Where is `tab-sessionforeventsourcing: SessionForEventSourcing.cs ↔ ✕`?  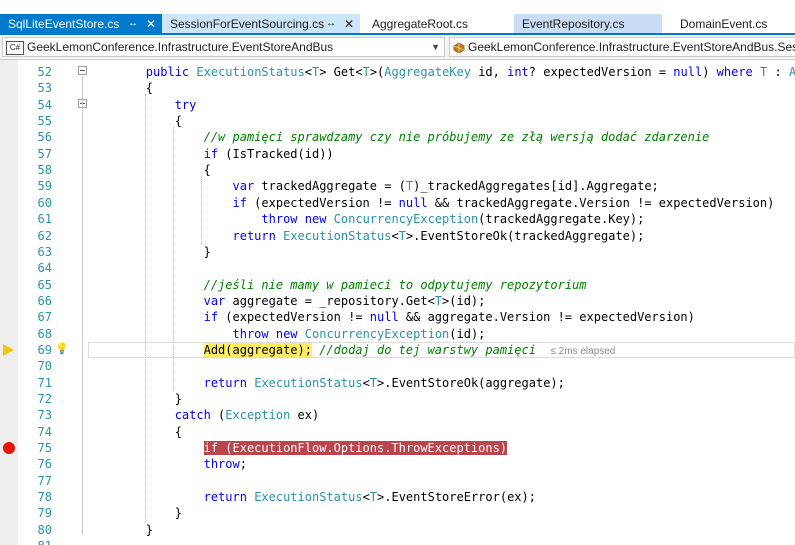 tab-sessionforeventsourcing: SessionForEventSourcing.cs ↔ ✕ is located at coordinates (261, 24).